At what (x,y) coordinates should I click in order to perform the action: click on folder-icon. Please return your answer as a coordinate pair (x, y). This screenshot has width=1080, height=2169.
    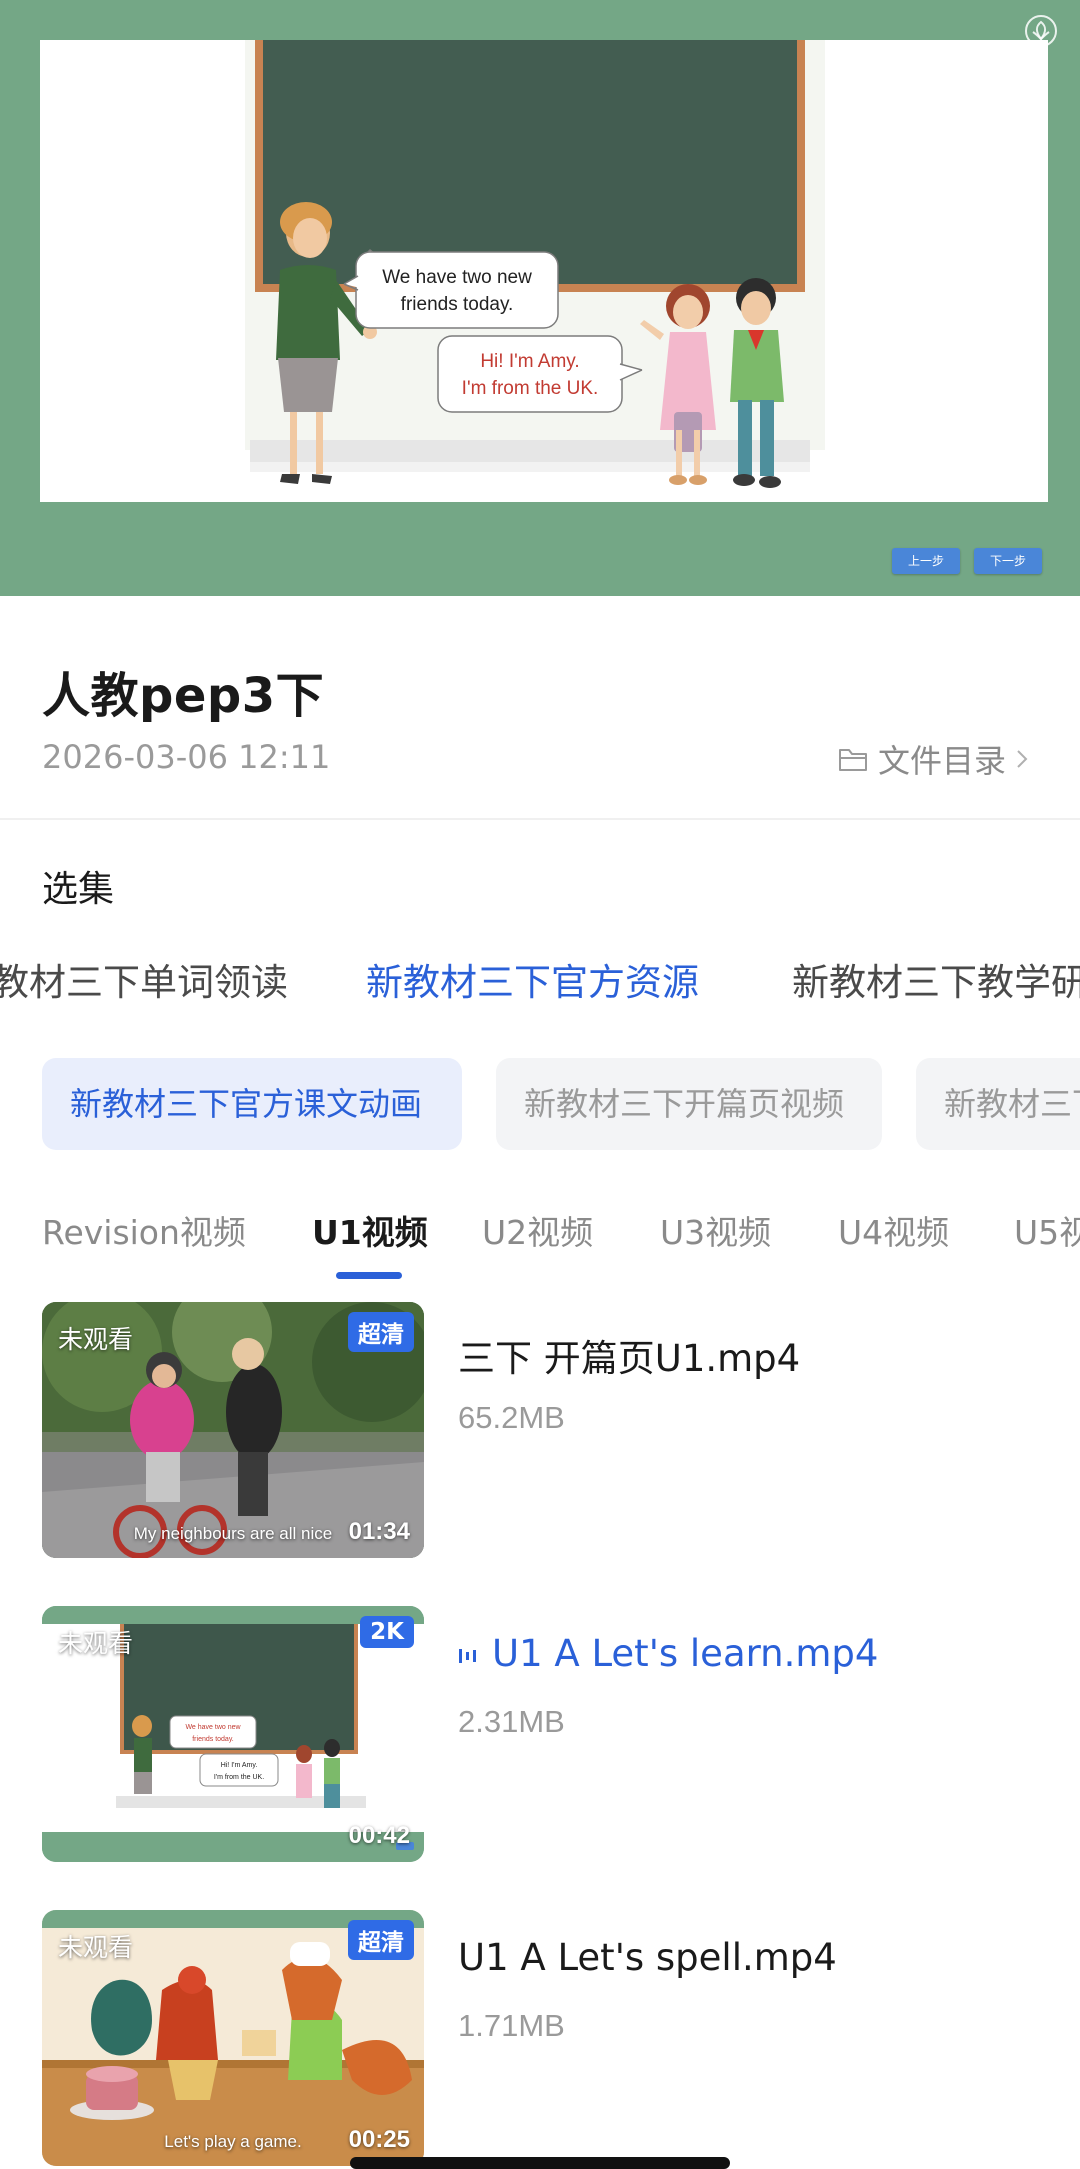
    Looking at the image, I should click on (852, 760).